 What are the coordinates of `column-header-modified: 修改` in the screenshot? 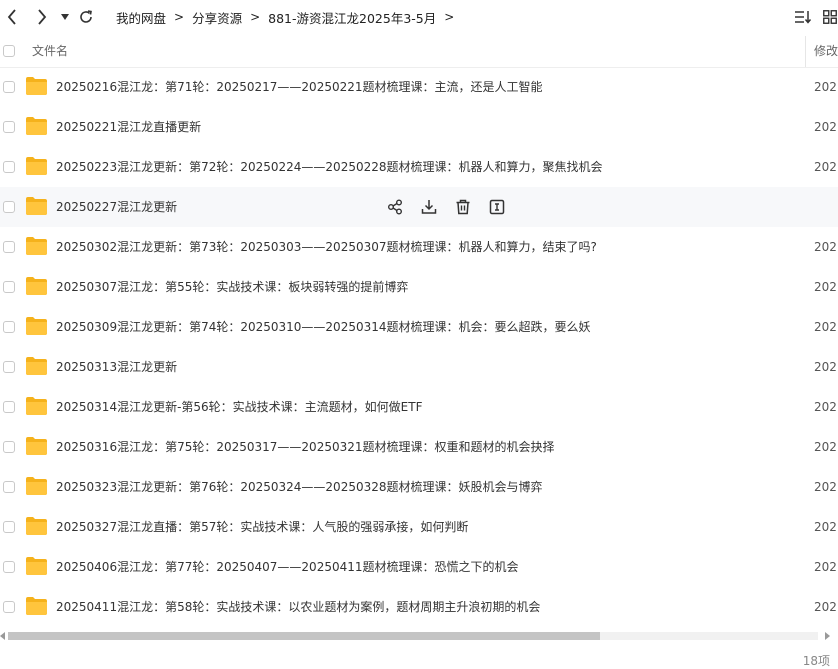 It's located at (826, 51).